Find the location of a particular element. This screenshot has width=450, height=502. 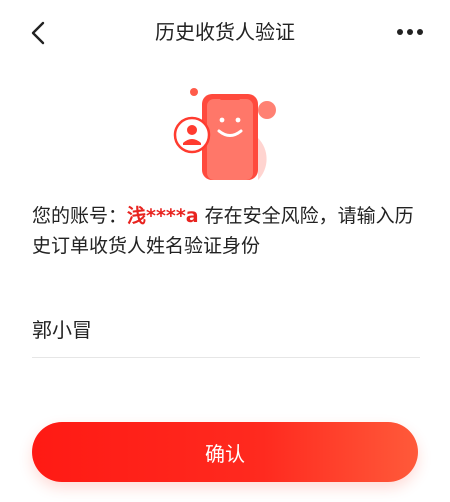

more-dots-icon is located at coordinates (410, 32).